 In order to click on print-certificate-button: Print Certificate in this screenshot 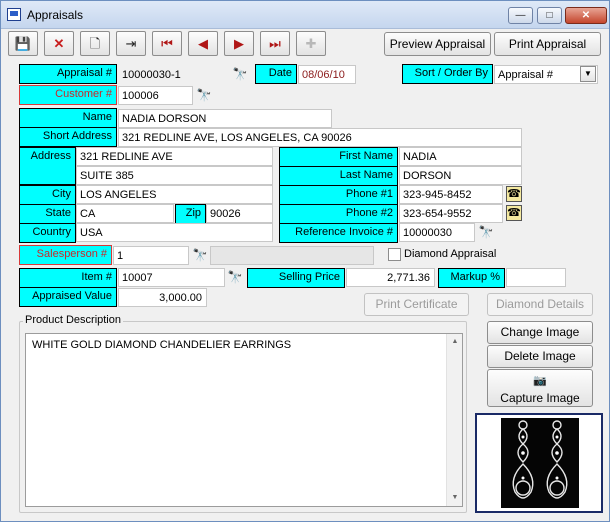, I will do `click(416, 304)`.